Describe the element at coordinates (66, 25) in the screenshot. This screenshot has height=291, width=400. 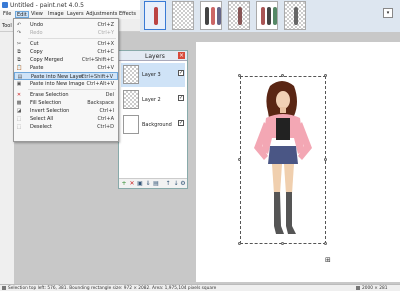
I see `menu-item-undo: ↶ Undo Ctrl+Z` at that location.